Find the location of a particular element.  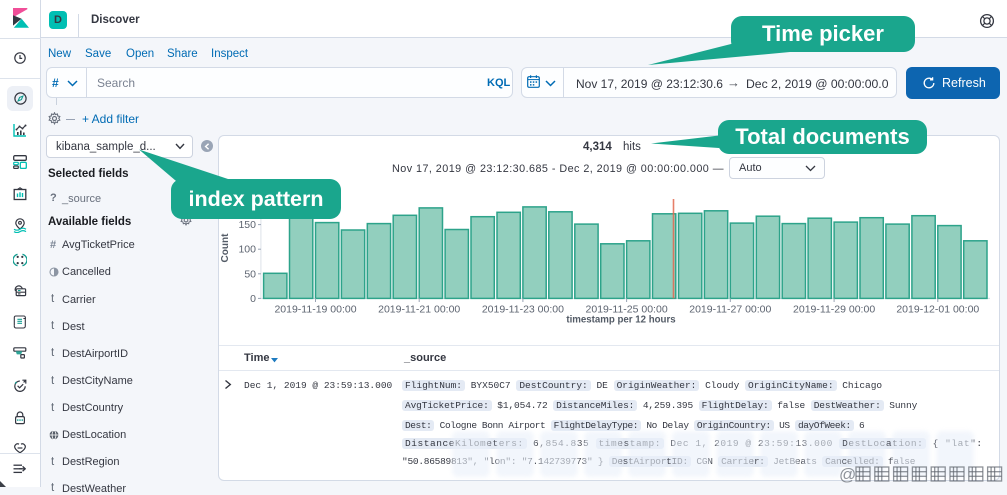

svg-text: 150 is located at coordinates (247, 225).